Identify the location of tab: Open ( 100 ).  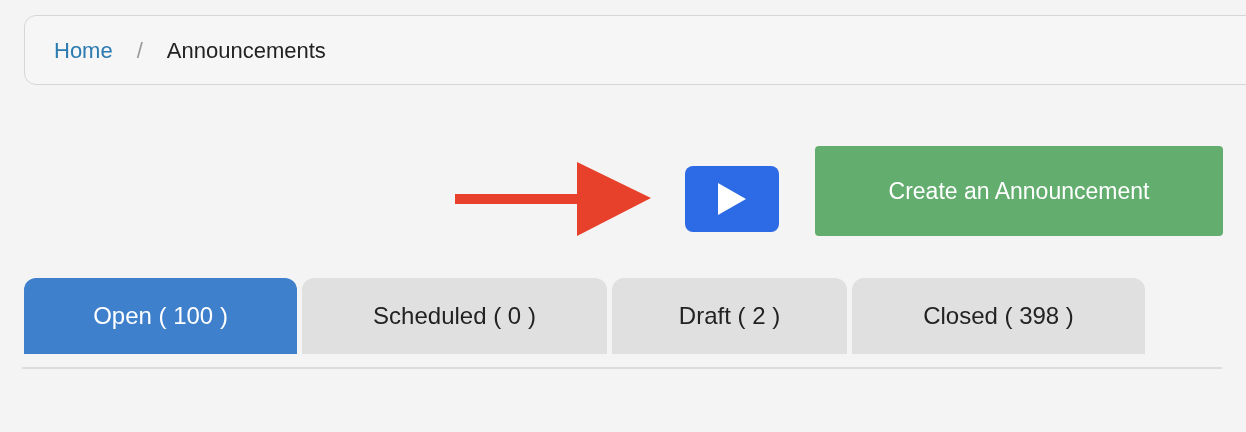
(160, 316).